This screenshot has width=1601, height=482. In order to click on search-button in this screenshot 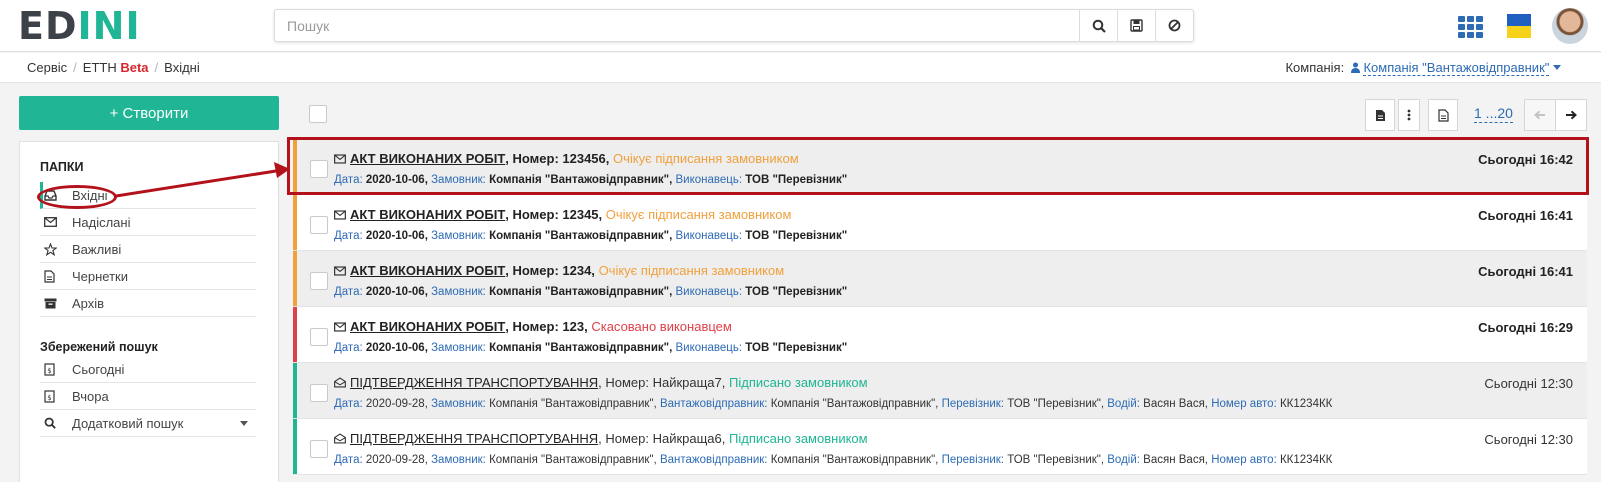, I will do `click(1098, 25)`.